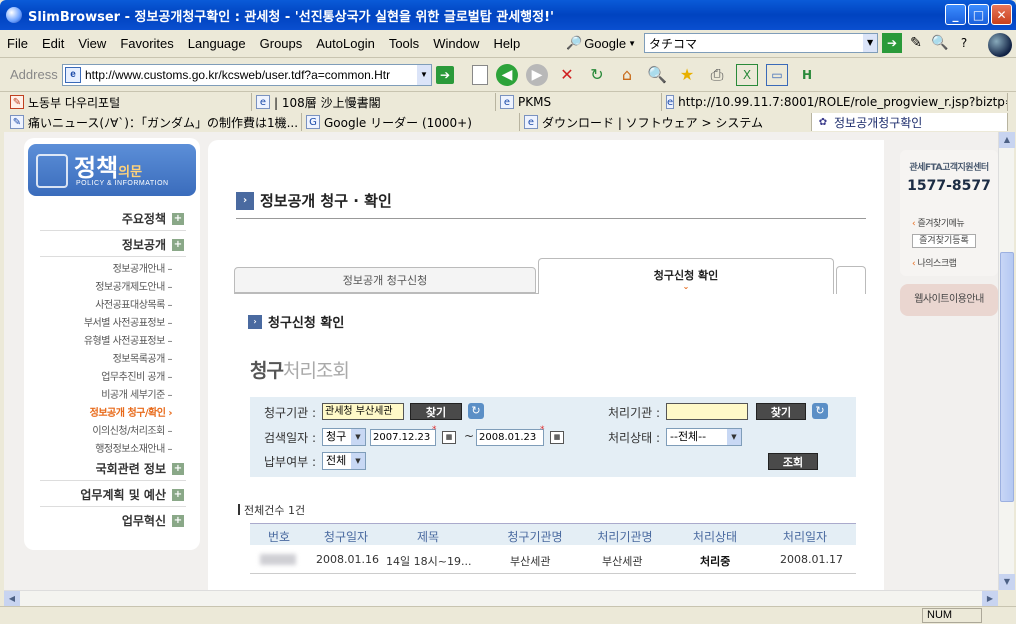 The width and height of the screenshot is (1016, 624). What do you see at coordinates (820, 411) in the screenshot?
I see `proc-agency-reset-icon: ↻` at bounding box center [820, 411].